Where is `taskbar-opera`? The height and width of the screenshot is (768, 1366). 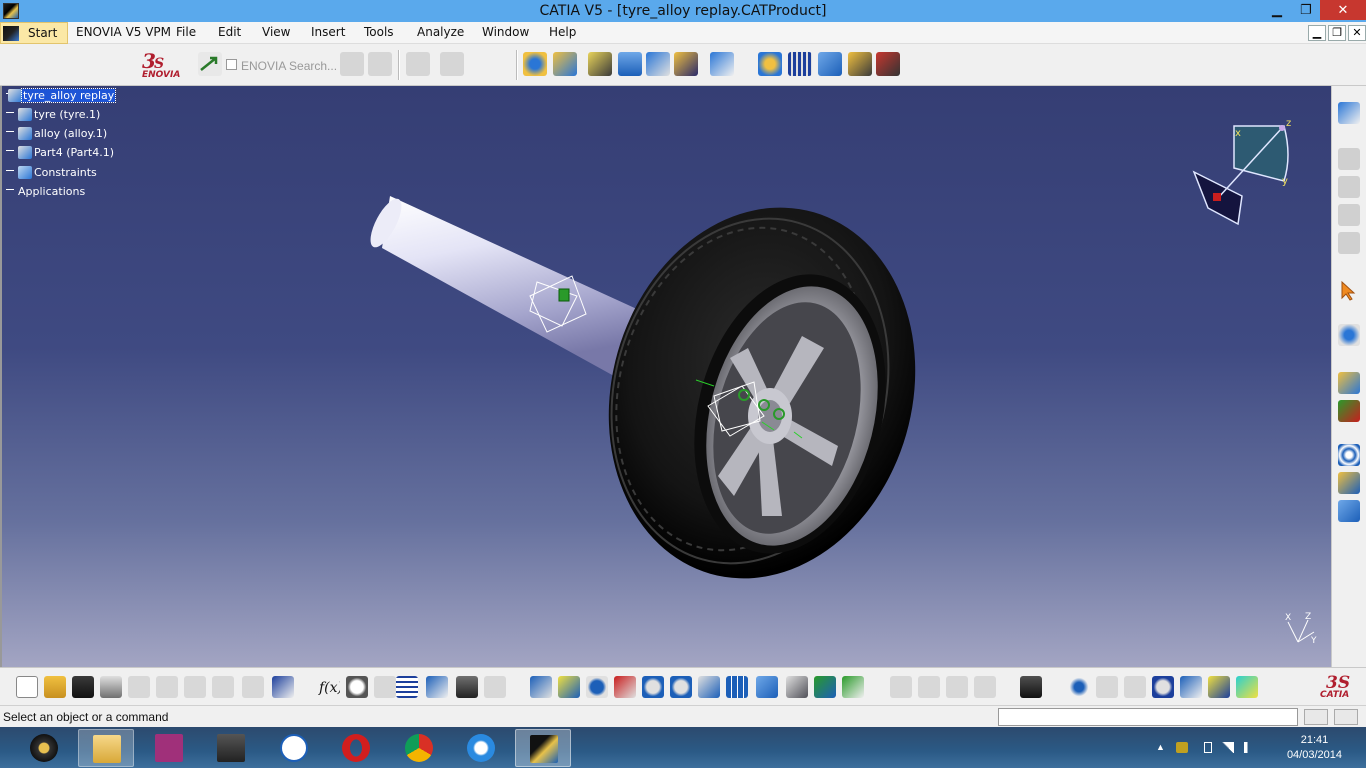
taskbar-opera is located at coordinates (356, 748).